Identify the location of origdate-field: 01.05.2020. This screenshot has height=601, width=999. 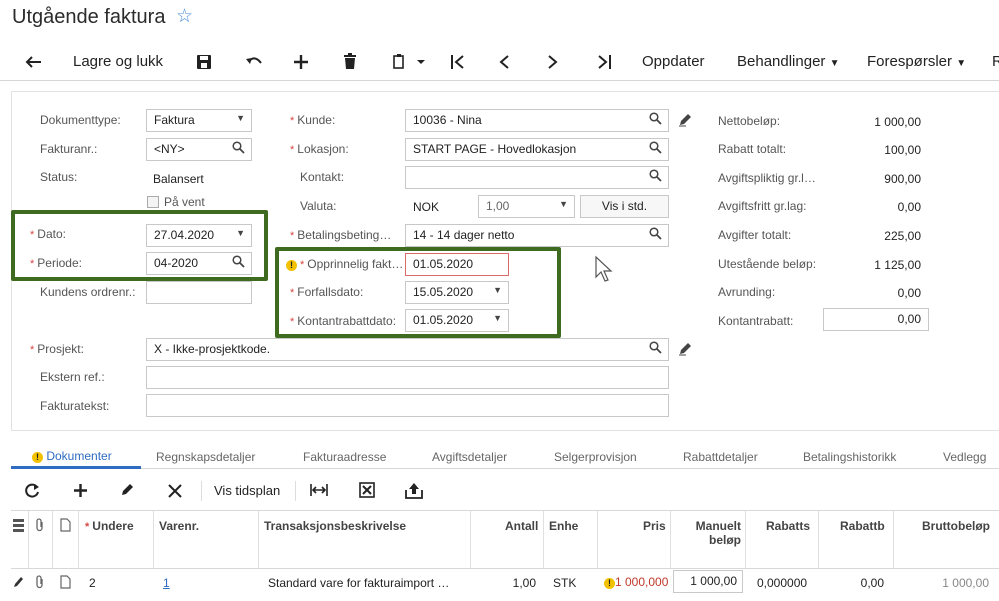
(457, 264).